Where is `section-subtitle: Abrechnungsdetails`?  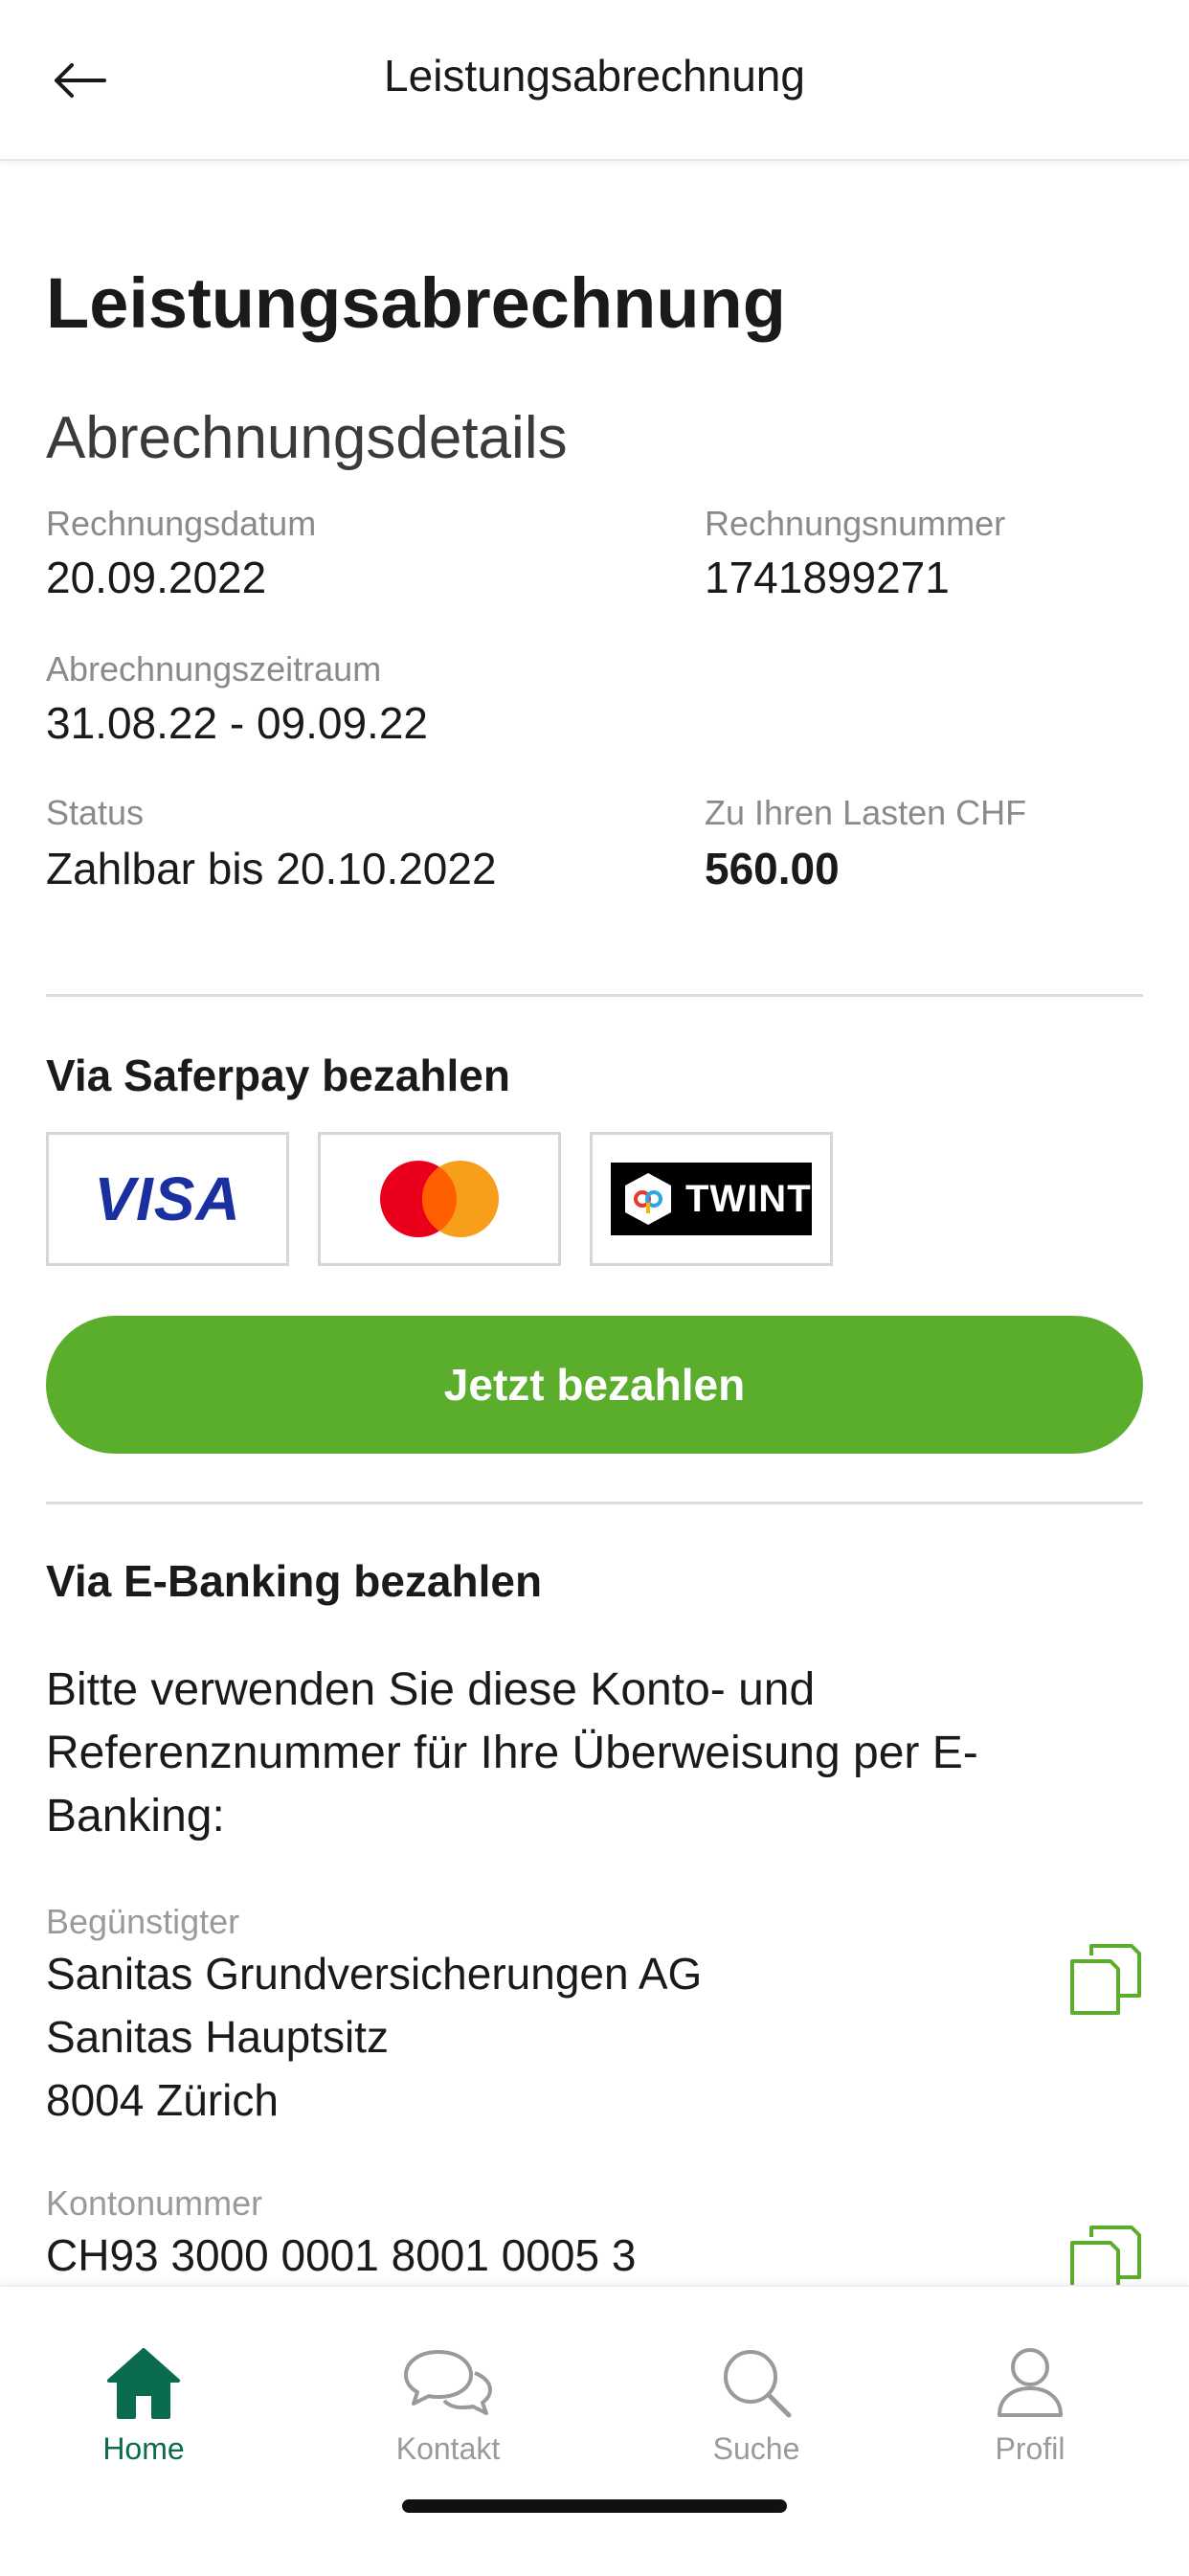
section-subtitle: Abrechnungsdetails is located at coordinates (307, 438).